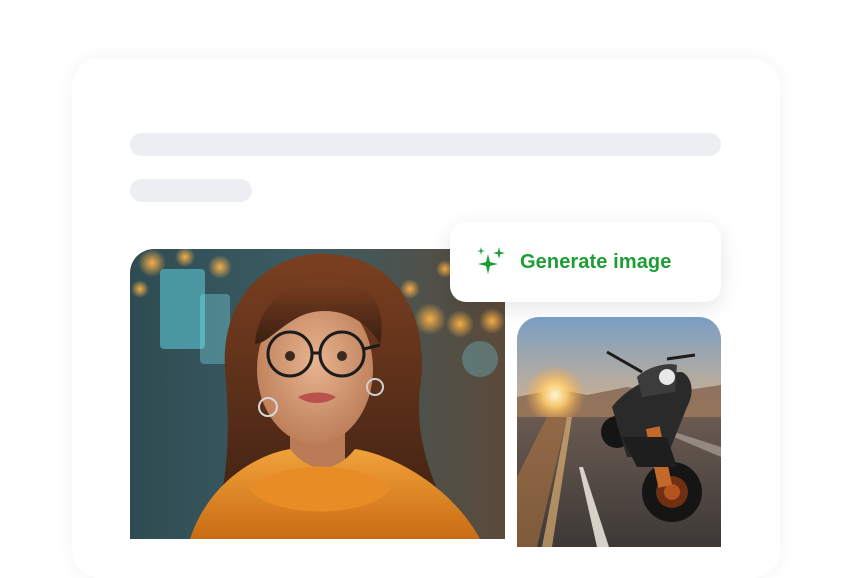 This screenshot has height=578, width=850. What do you see at coordinates (596, 261) in the screenshot?
I see `generate-image-label: Generate image` at bounding box center [596, 261].